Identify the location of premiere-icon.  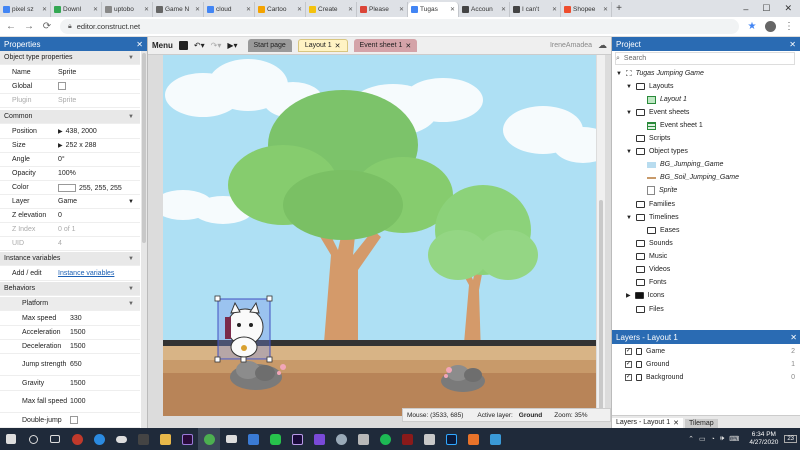
(187, 439).